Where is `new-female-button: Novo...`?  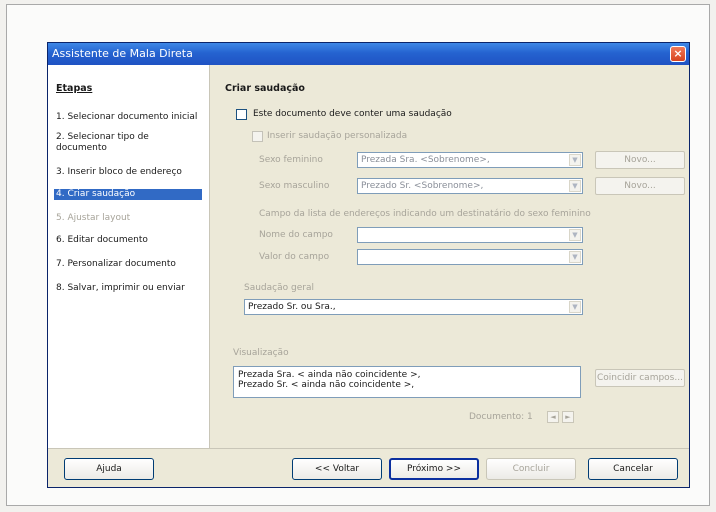
new-female-button: Novo... is located at coordinates (640, 160).